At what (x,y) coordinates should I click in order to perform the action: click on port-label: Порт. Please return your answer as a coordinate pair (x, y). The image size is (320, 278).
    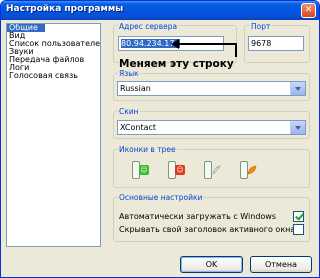
    Looking at the image, I should click on (261, 26).